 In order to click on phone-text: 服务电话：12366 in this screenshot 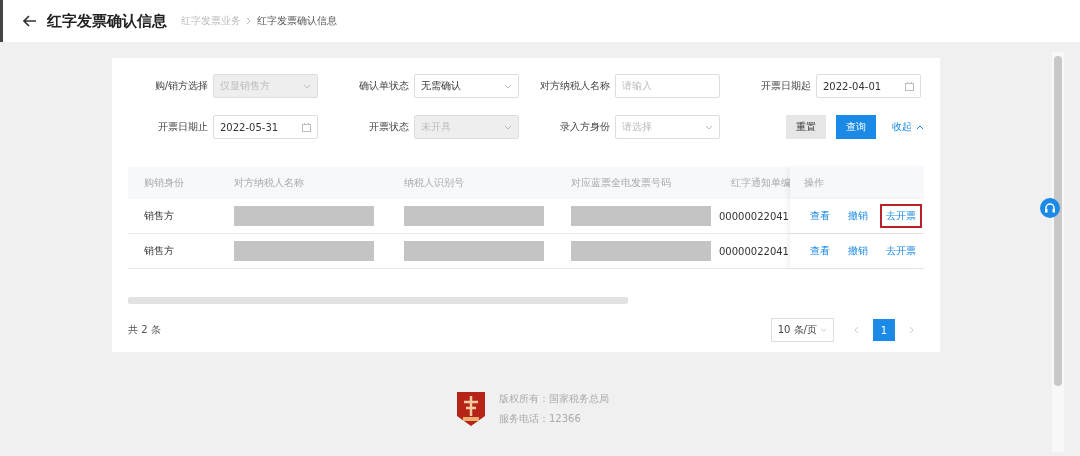, I will do `click(540, 419)`.